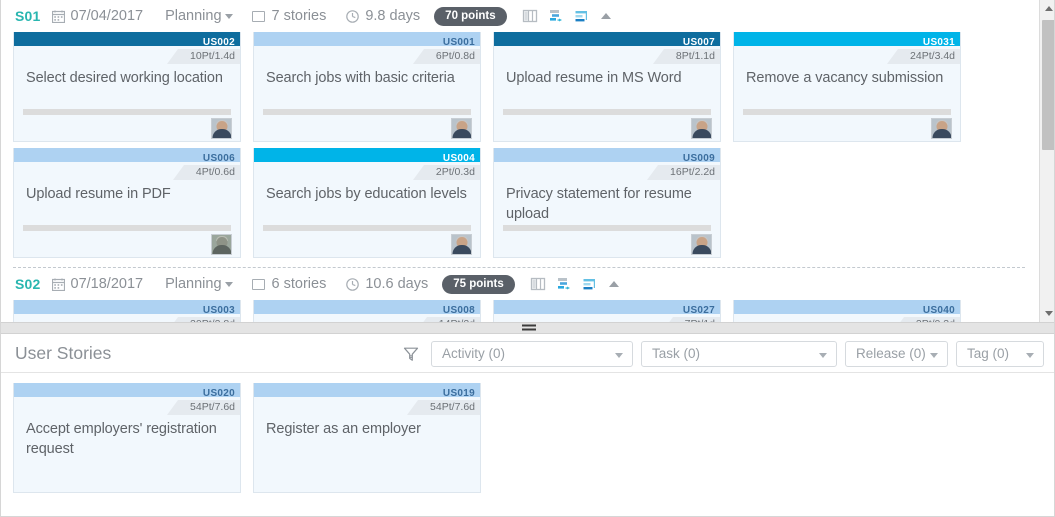  Describe the element at coordinates (607, 87) in the screenshot. I see `story-card: US007 8Pt/1.1d Upload resume in MS Word` at that location.